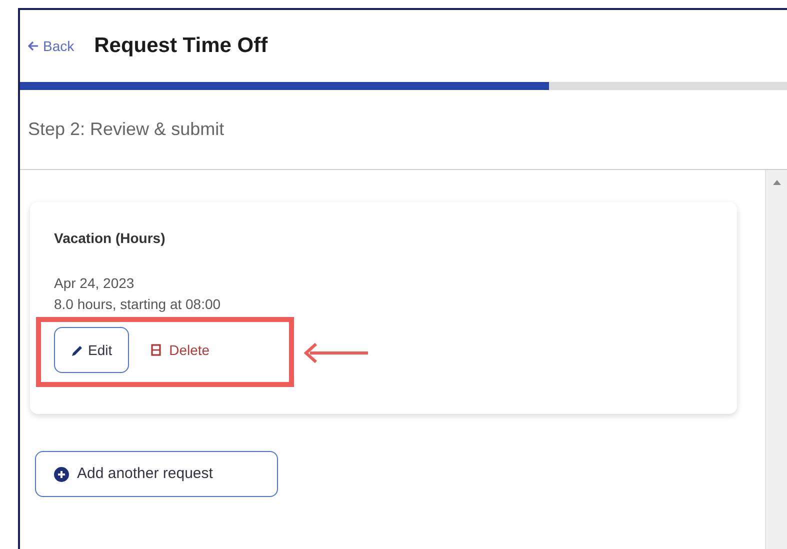  Describe the element at coordinates (181, 46) in the screenshot. I see `page-title: Request Time Off` at that location.